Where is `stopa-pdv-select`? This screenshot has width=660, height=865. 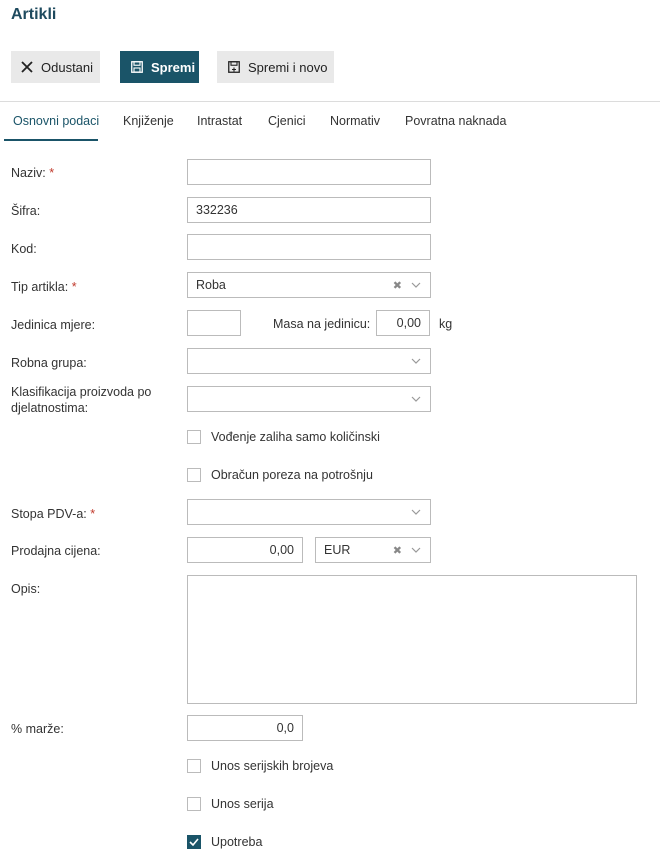
stopa-pdv-select is located at coordinates (309, 512).